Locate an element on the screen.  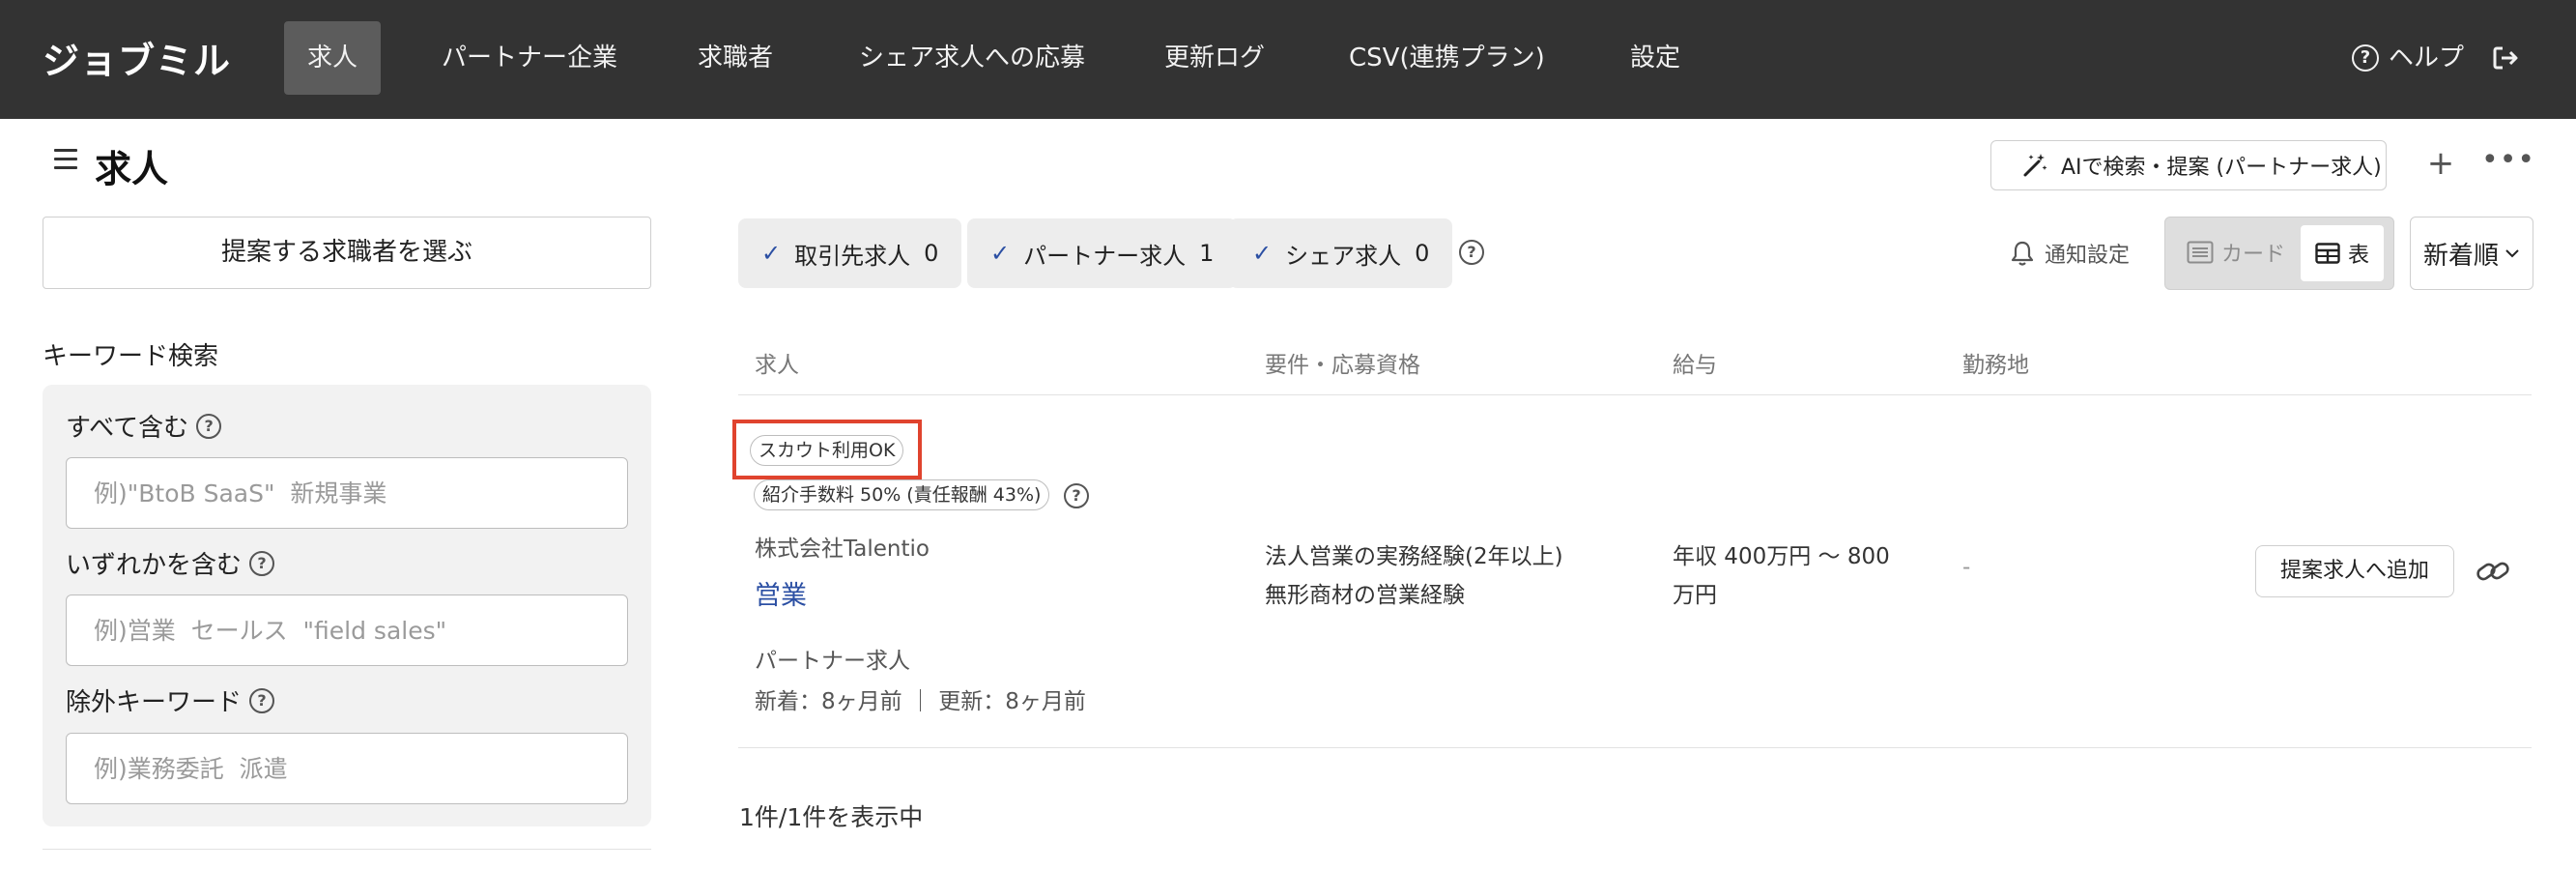
help-label: ヘルプ is located at coordinates (2427, 58).